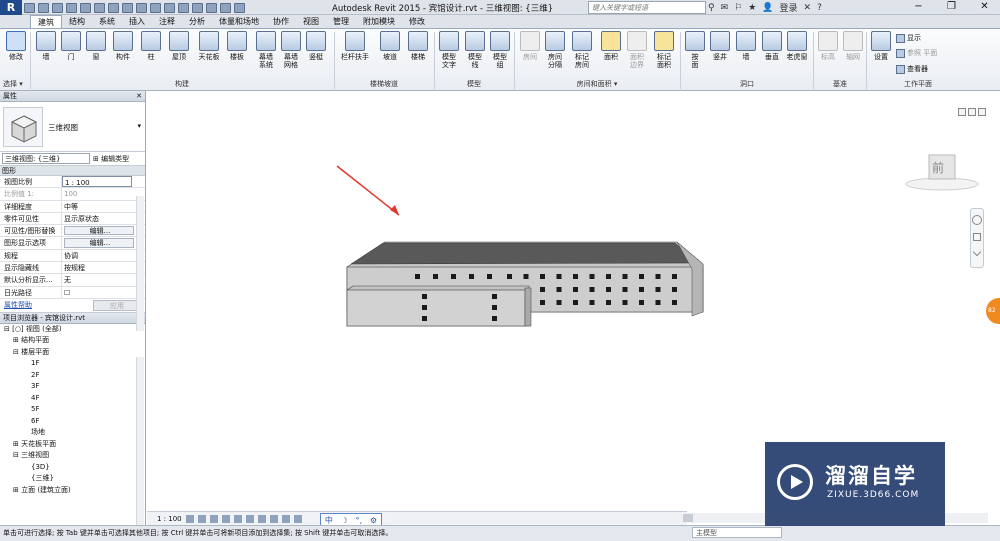  I want to click on property-value: 协调, so click(97, 255).